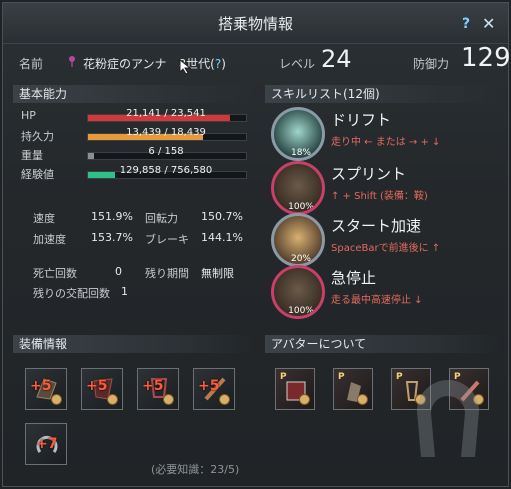 This screenshot has width=511, height=489. I want to click on equipment-slot-horseshoe-armor: +5, so click(214, 389).